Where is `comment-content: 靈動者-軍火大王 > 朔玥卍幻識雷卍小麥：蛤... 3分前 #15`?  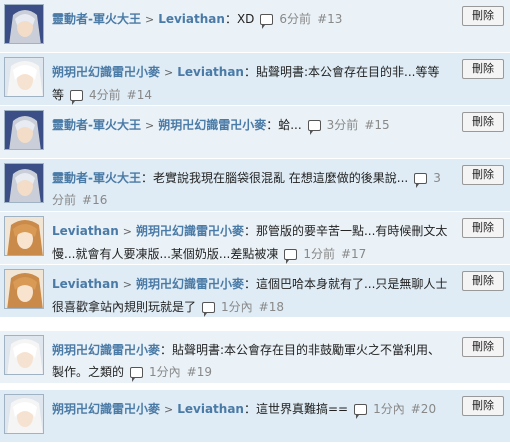 comment-content: 靈動者-軍火大王 > 朔玥卍幻識雷卍小麥：蛤... 3分前 #15 is located at coordinates (251, 125).